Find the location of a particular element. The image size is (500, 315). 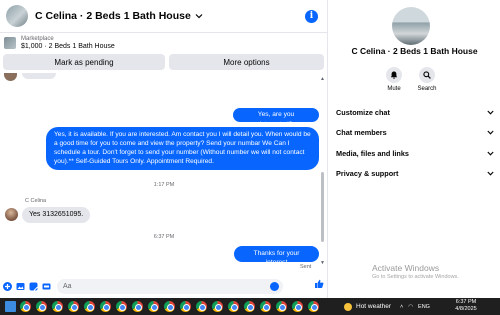

message-composer: Aa is located at coordinates (164, 286).